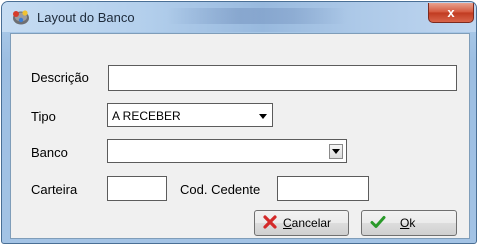  Describe the element at coordinates (137, 188) in the screenshot. I see `carteira-input` at that location.